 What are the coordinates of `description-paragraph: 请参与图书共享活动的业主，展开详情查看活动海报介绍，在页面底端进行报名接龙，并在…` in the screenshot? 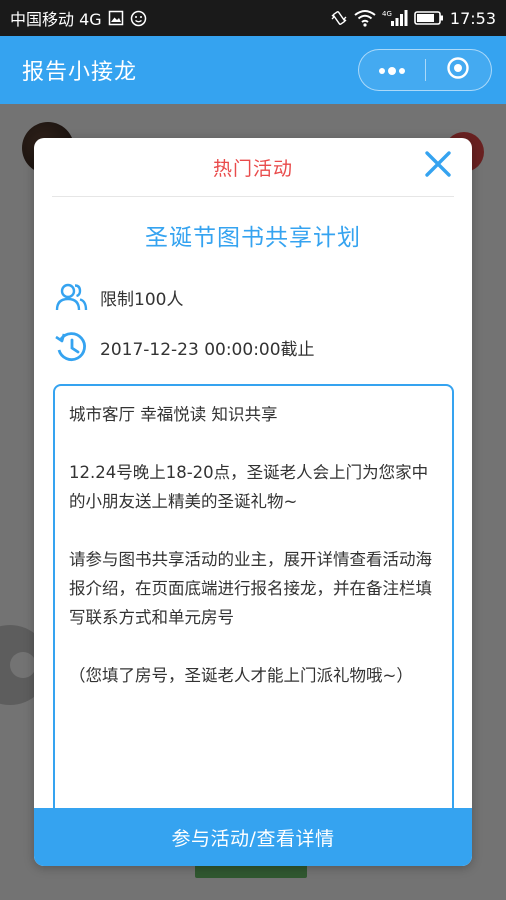 It's located at (250, 588).